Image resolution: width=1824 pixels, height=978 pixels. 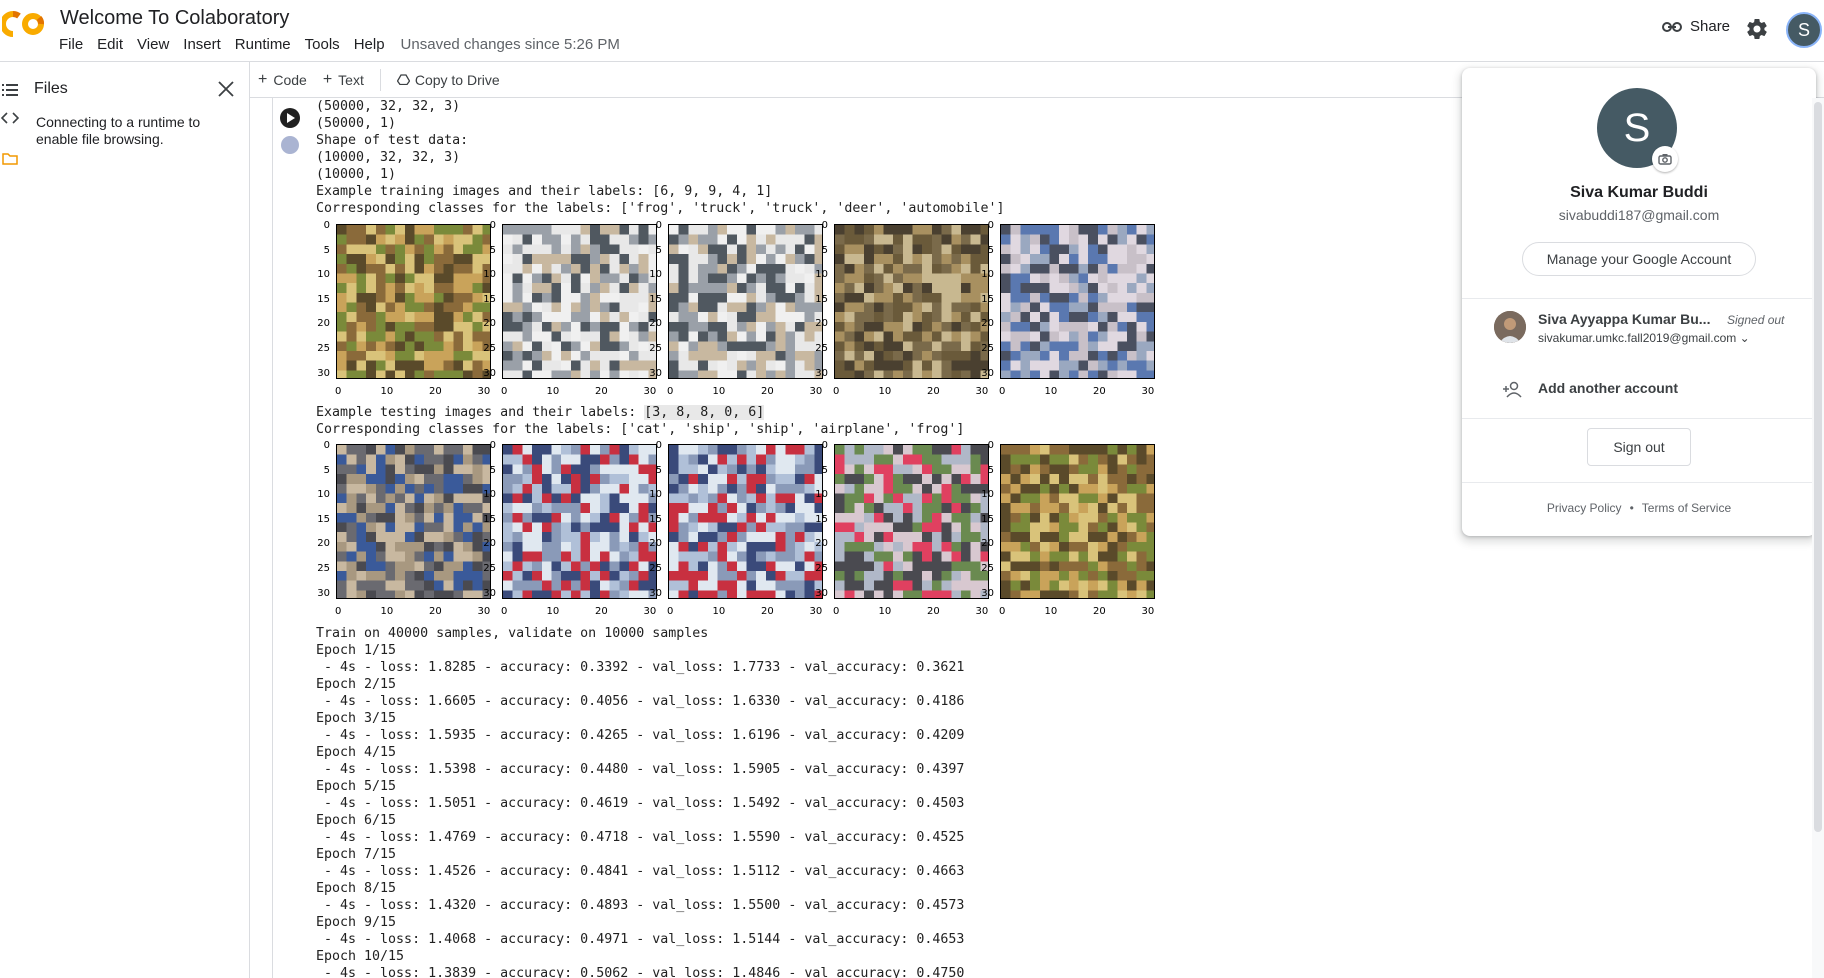 I want to click on manage-account-button: Manage your Google Account, so click(x=1639, y=259).